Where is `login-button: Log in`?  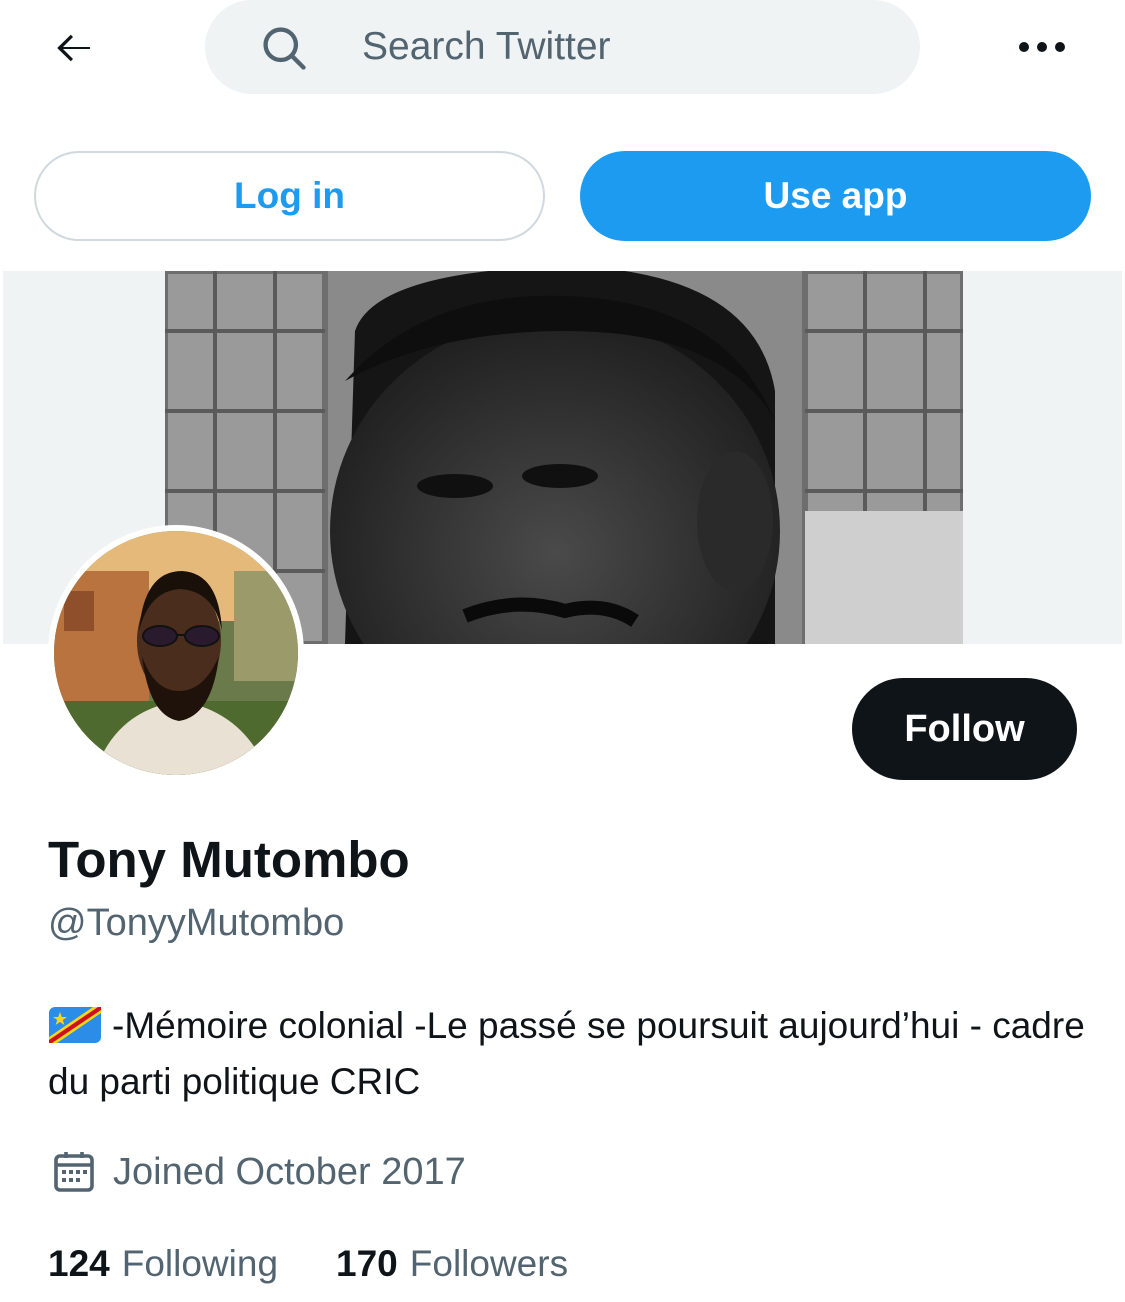 login-button: Log in is located at coordinates (289, 196).